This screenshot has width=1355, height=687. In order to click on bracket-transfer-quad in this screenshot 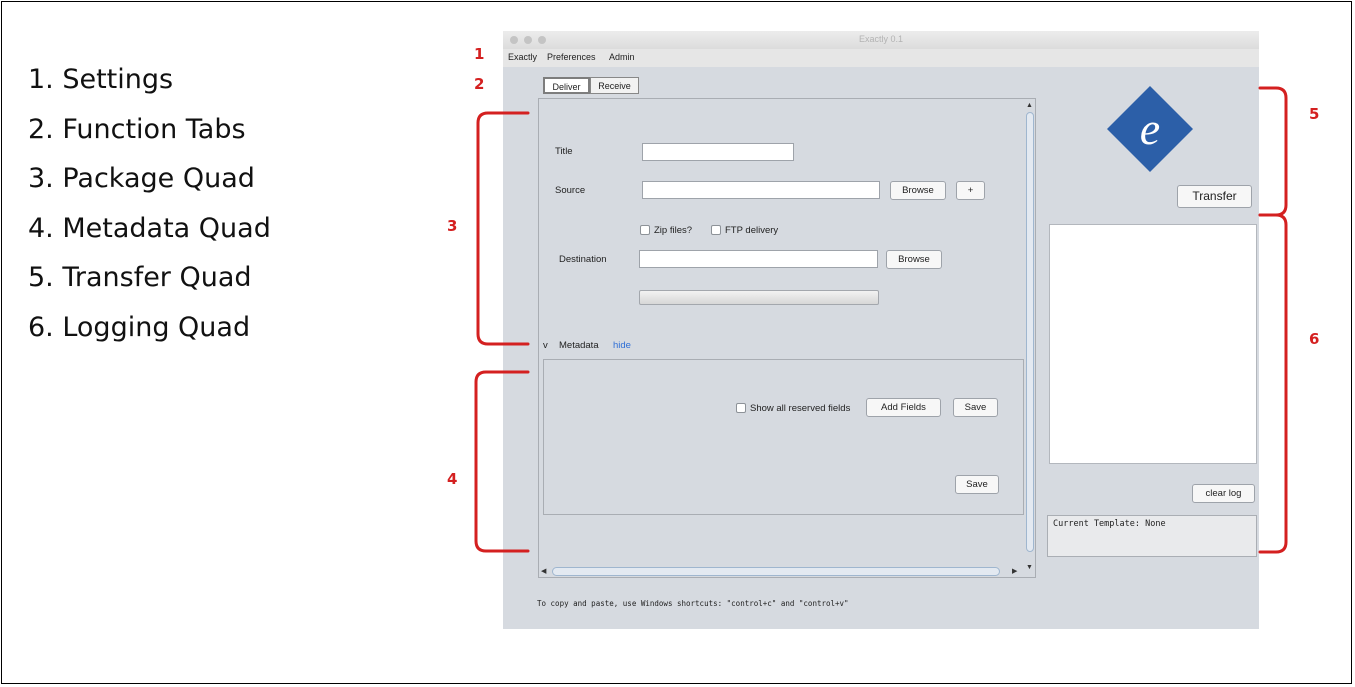, I will do `click(1273, 151)`.